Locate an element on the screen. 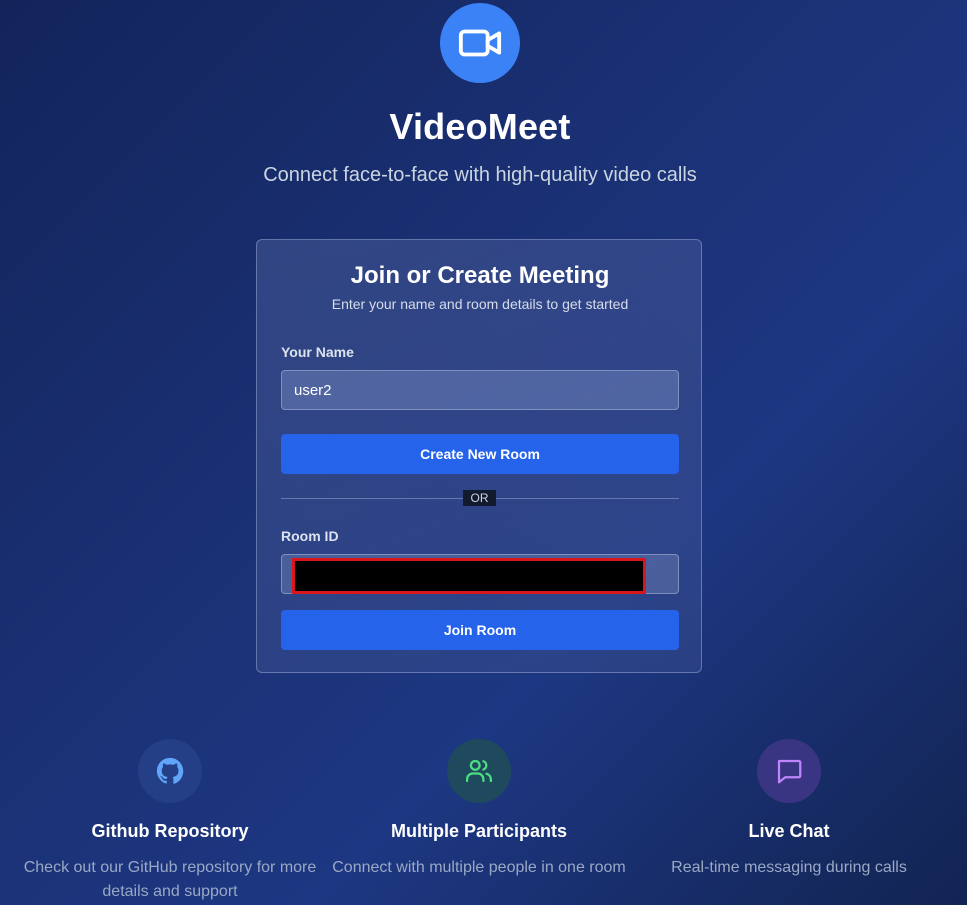 This screenshot has height=905, width=967. create-room-button: Create New Room is located at coordinates (480, 454).